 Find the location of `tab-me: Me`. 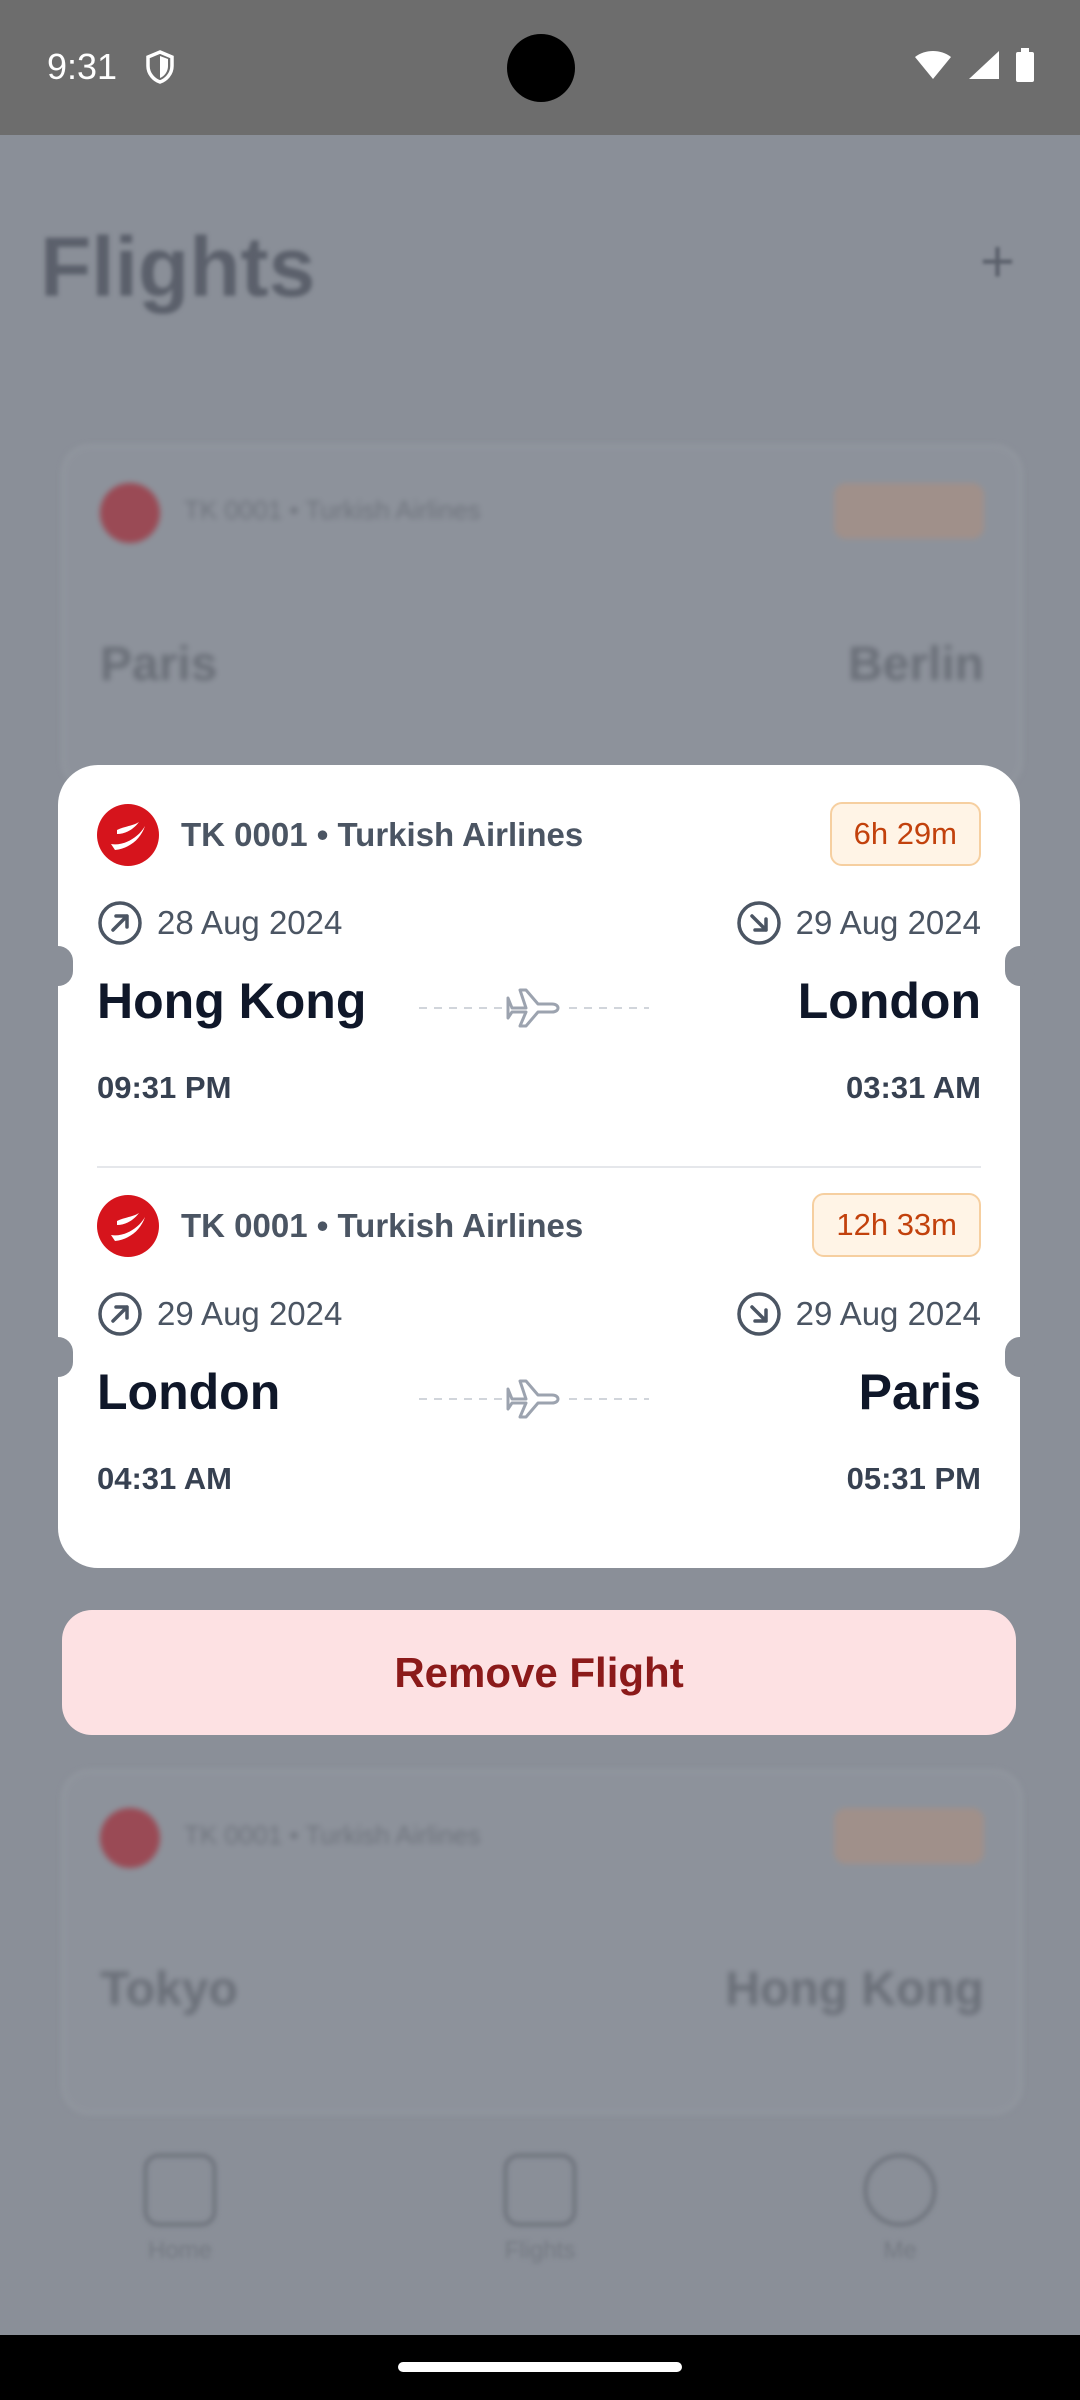

tab-me: Me is located at coordinates (900, 2209).